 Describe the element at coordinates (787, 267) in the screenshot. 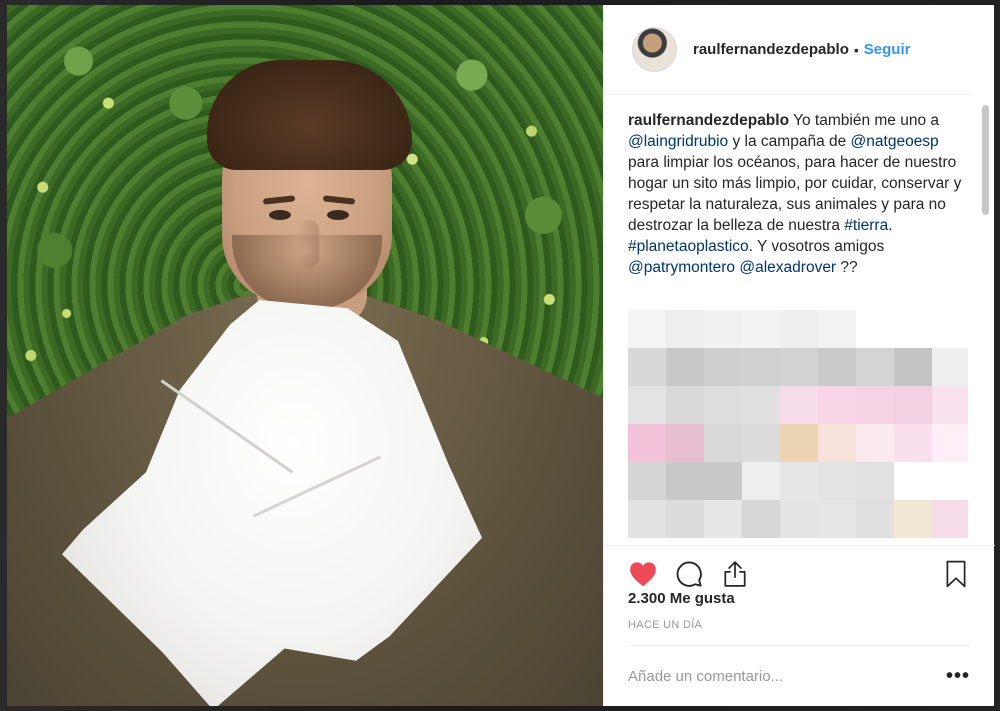

I see `mention-link: @alexadrover` at that location.